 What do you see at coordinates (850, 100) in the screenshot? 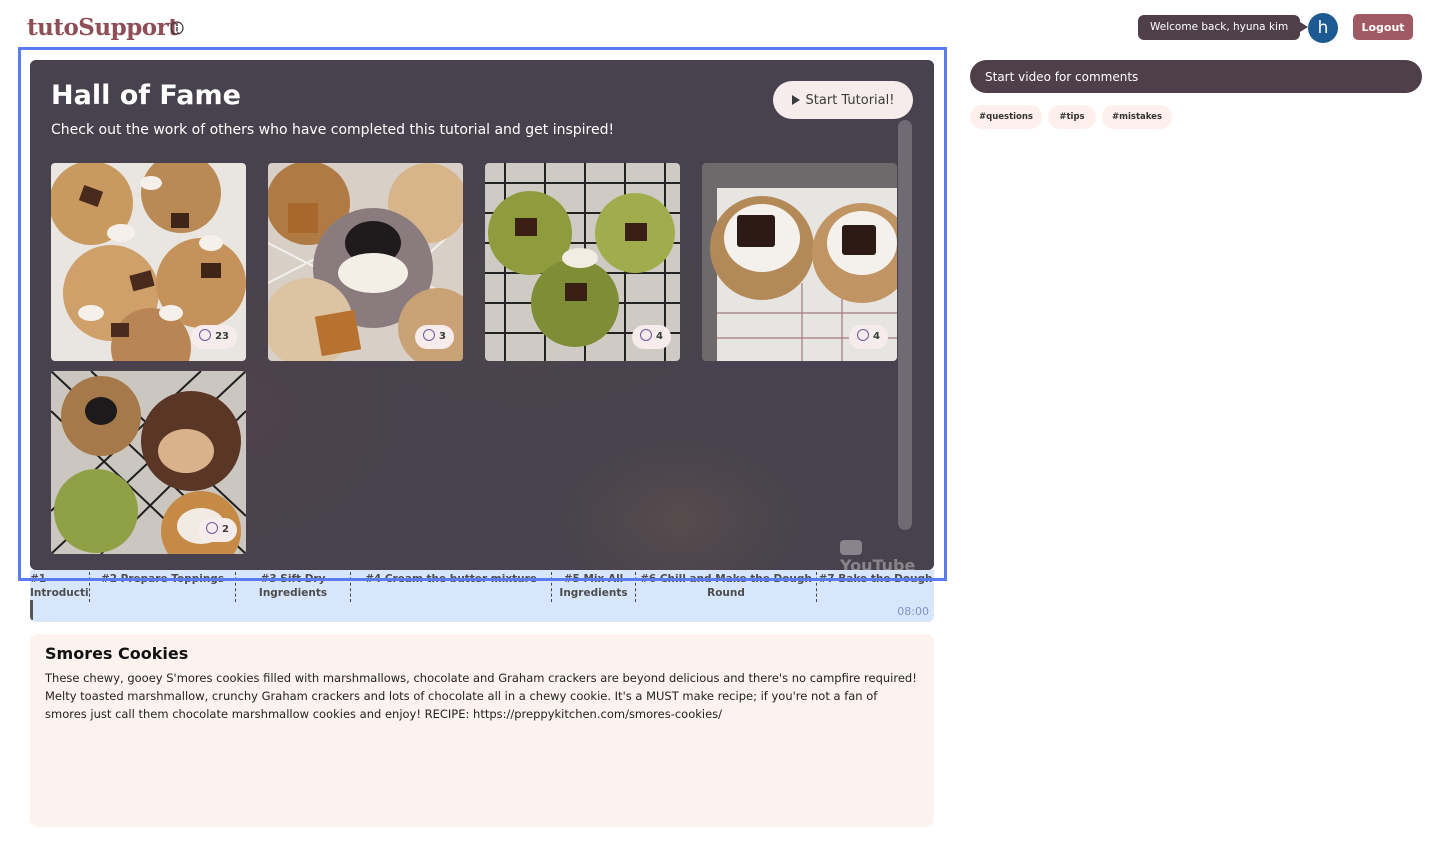
I see `start-tutorial-label: Start Tutorial!` at bounding box center [850, 100].